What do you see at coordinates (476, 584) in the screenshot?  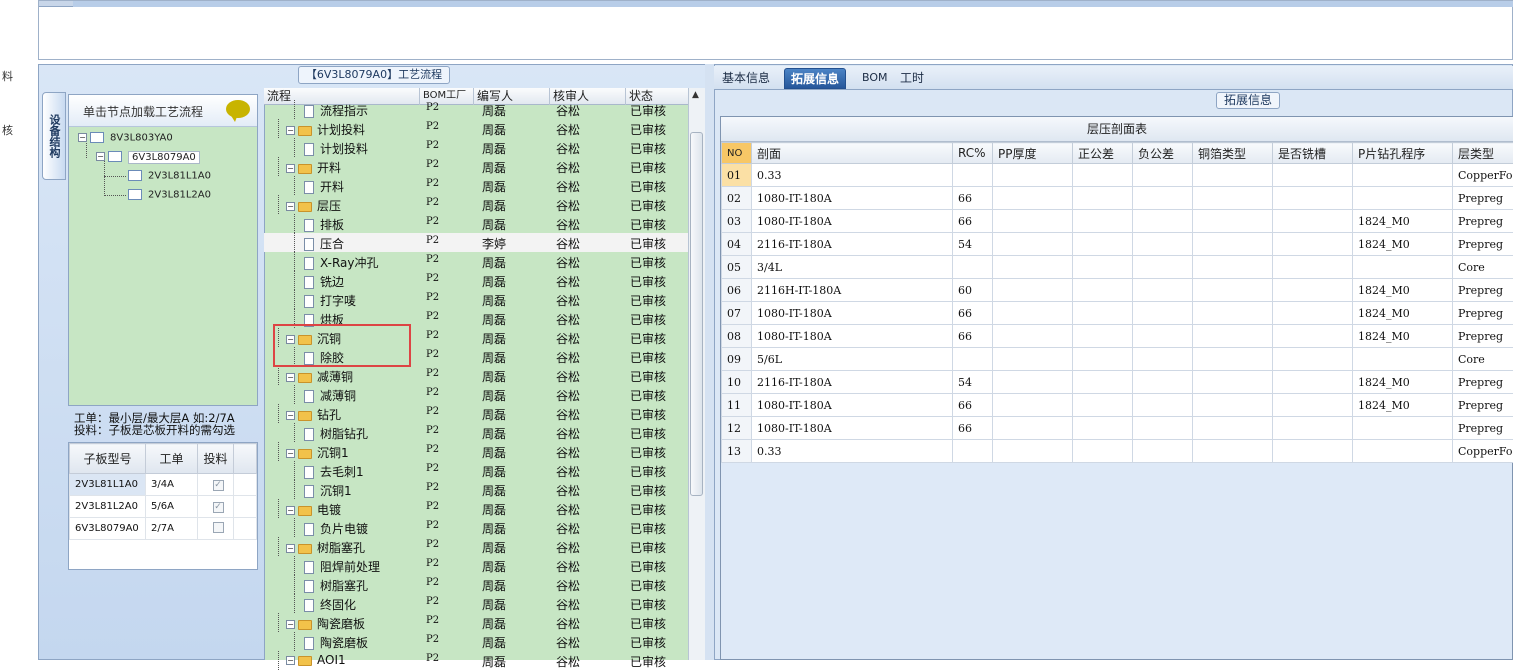 I see `flow-row: 树脂塞孔P2周磊谷松已审核` at bounding box center [476, 584].